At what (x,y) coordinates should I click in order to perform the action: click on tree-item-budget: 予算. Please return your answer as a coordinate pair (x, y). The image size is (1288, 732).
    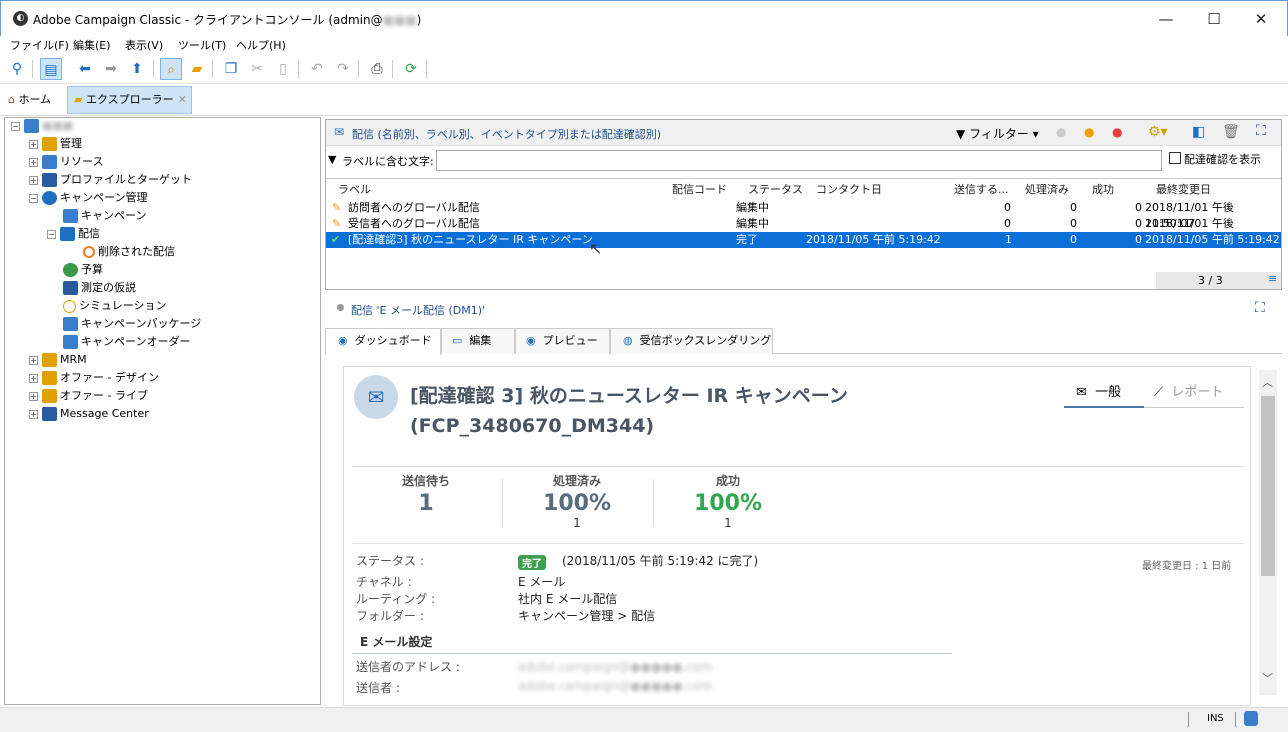
    Looking at the image, I should click on (83, 270).